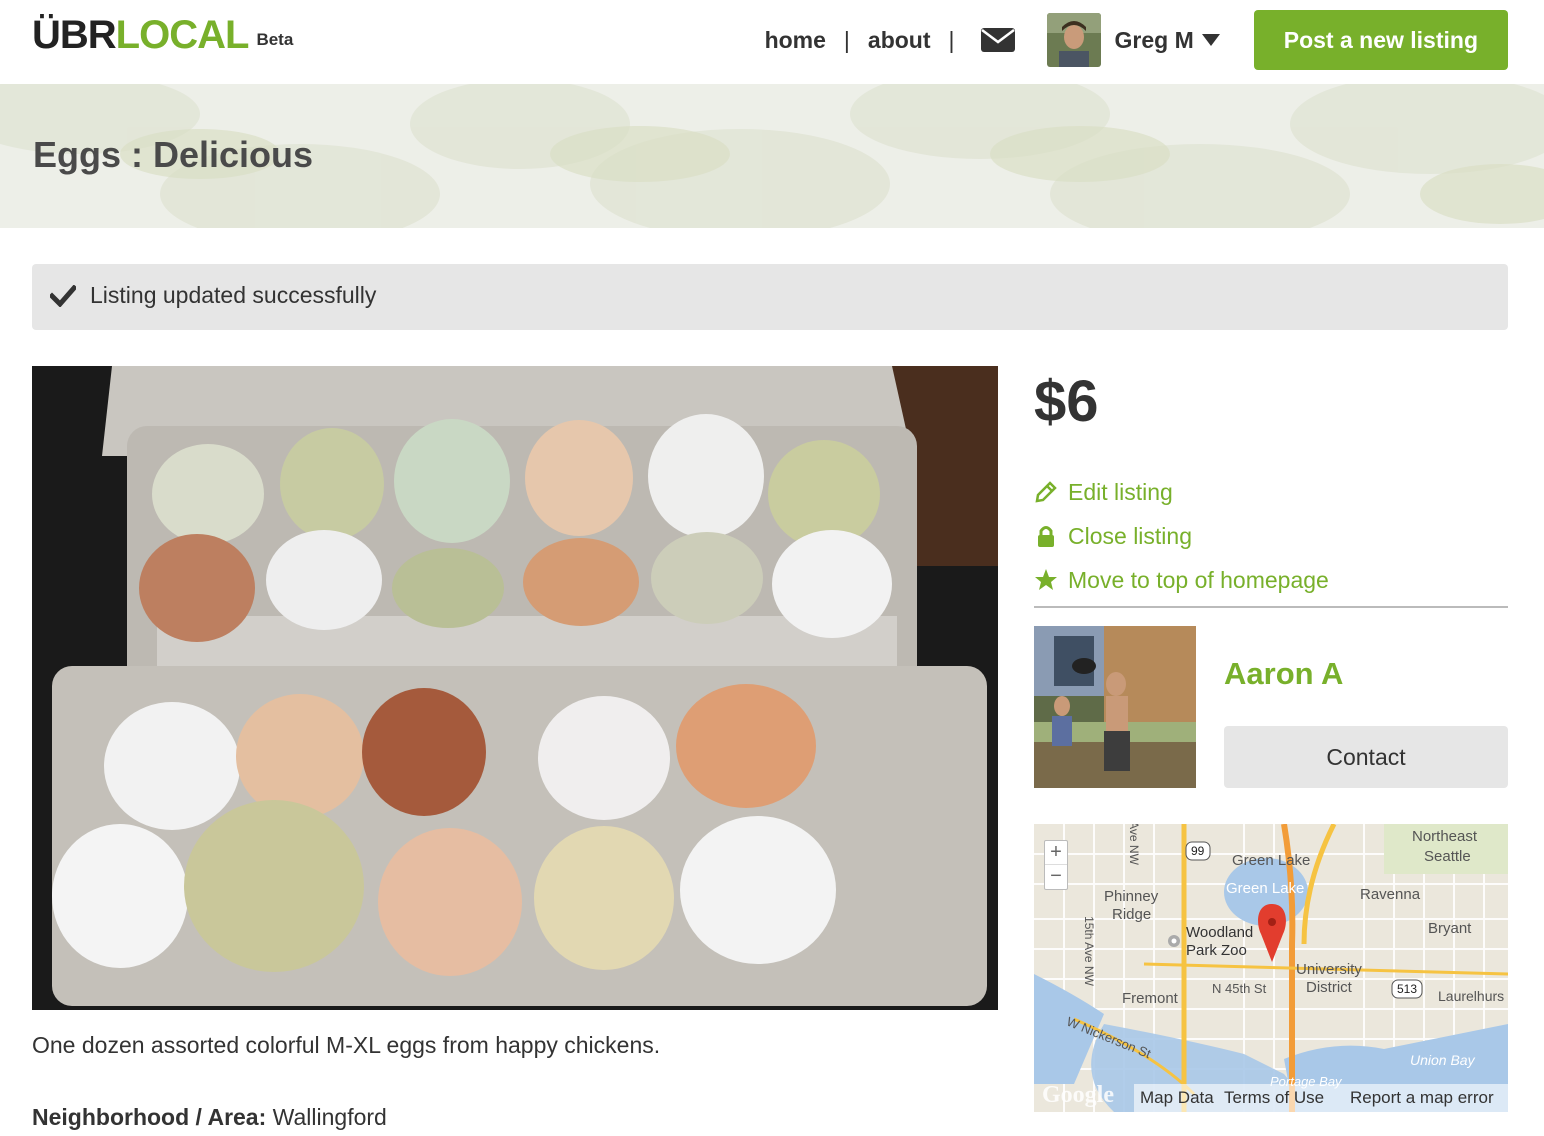 The width and height of the screenshot is (1544, 1136). I want to click on map-highway-shield: 513, so click(1407, 989).